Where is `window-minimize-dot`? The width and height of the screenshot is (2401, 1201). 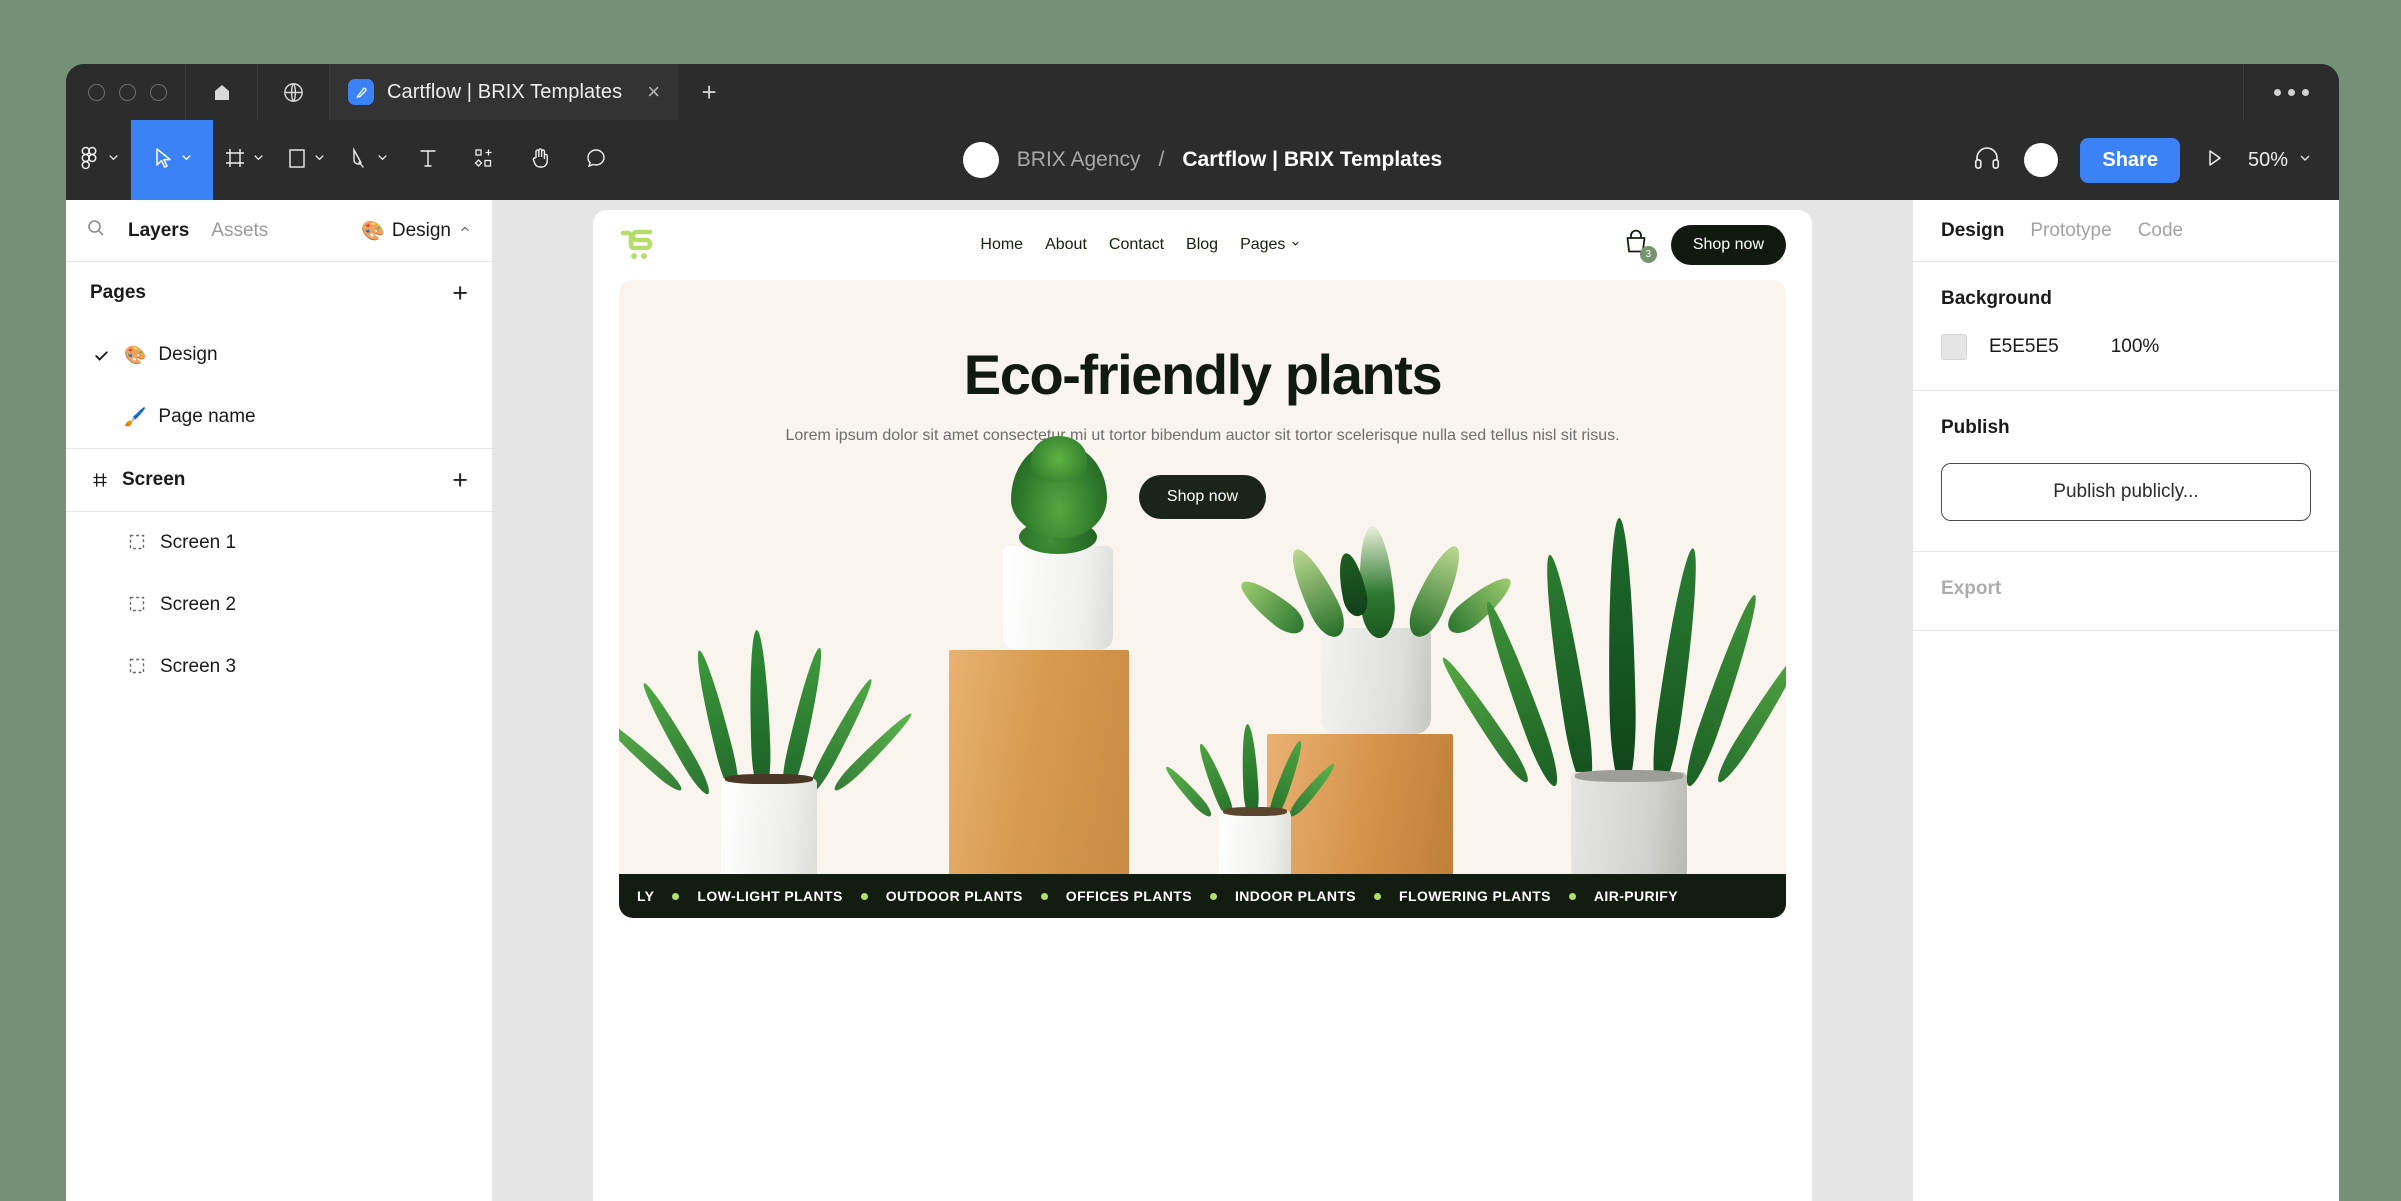 window-minimize-dot is located at coordinates (127, 92).